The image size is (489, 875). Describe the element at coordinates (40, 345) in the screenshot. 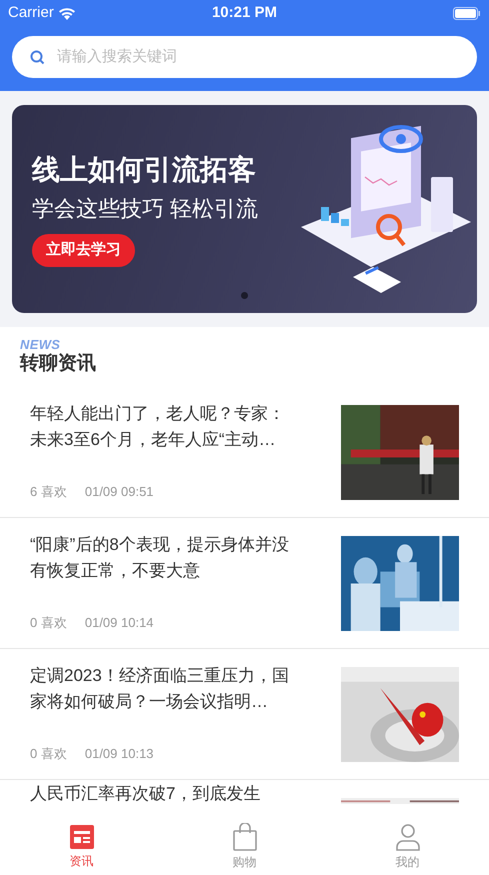

I see `heading-decoration: NEWS` at that location.